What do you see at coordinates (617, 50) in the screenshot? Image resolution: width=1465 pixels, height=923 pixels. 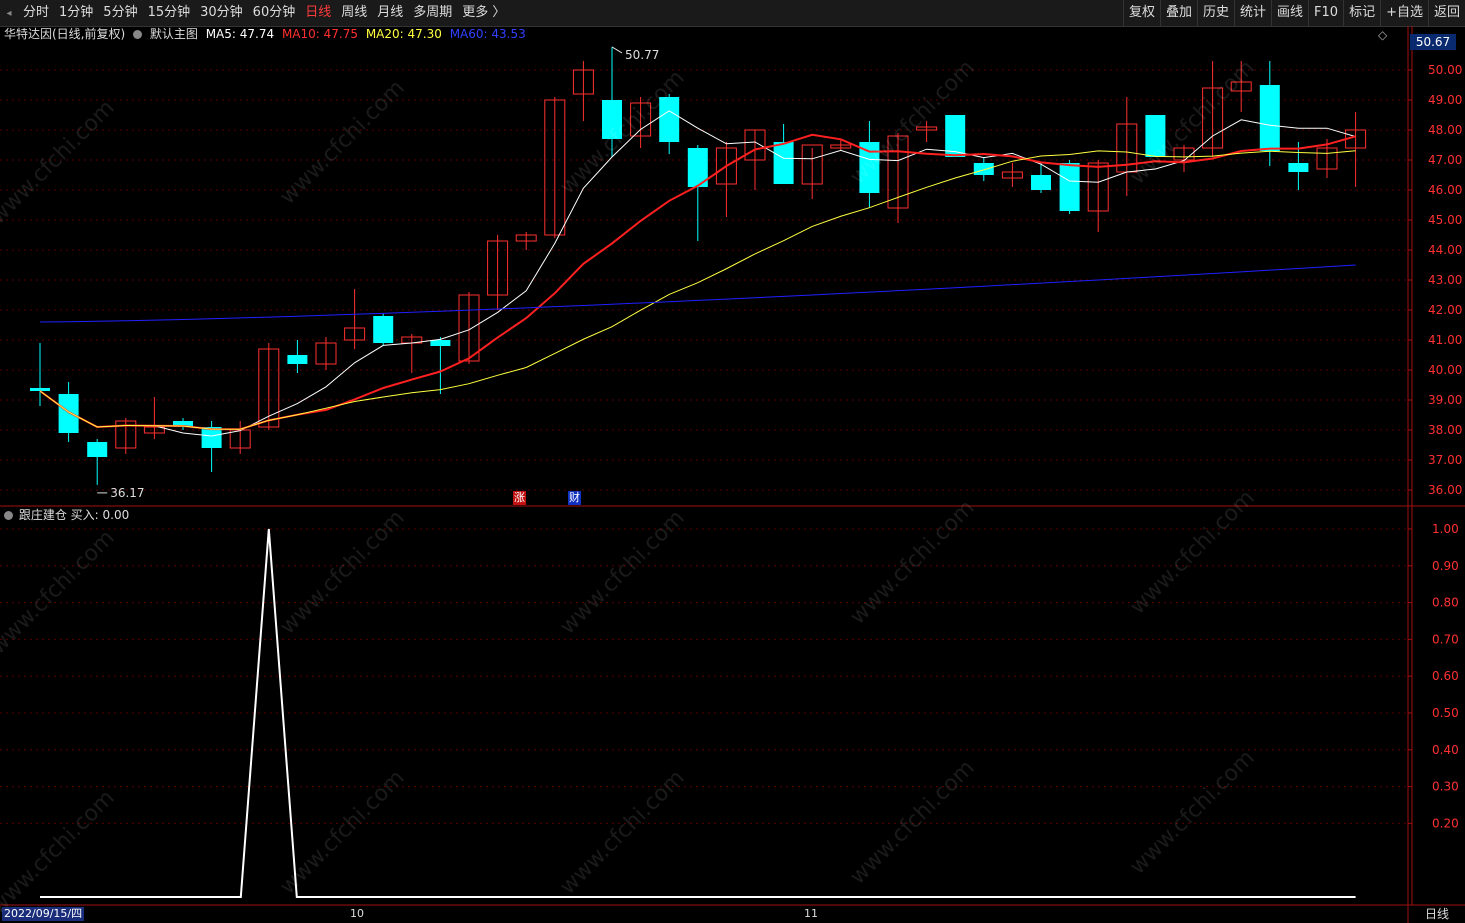 I see `high-pointer` at bounding box center [617, 50].